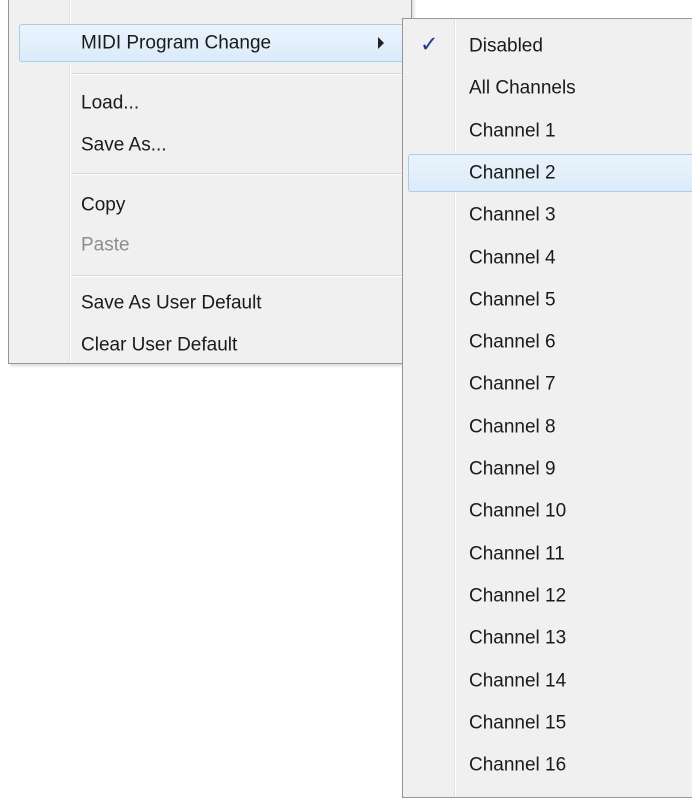  Describe the element at coordinates (547, 46) in the screenshot. I see `submenu-item-disabled: ✓ Disabled` at that location.